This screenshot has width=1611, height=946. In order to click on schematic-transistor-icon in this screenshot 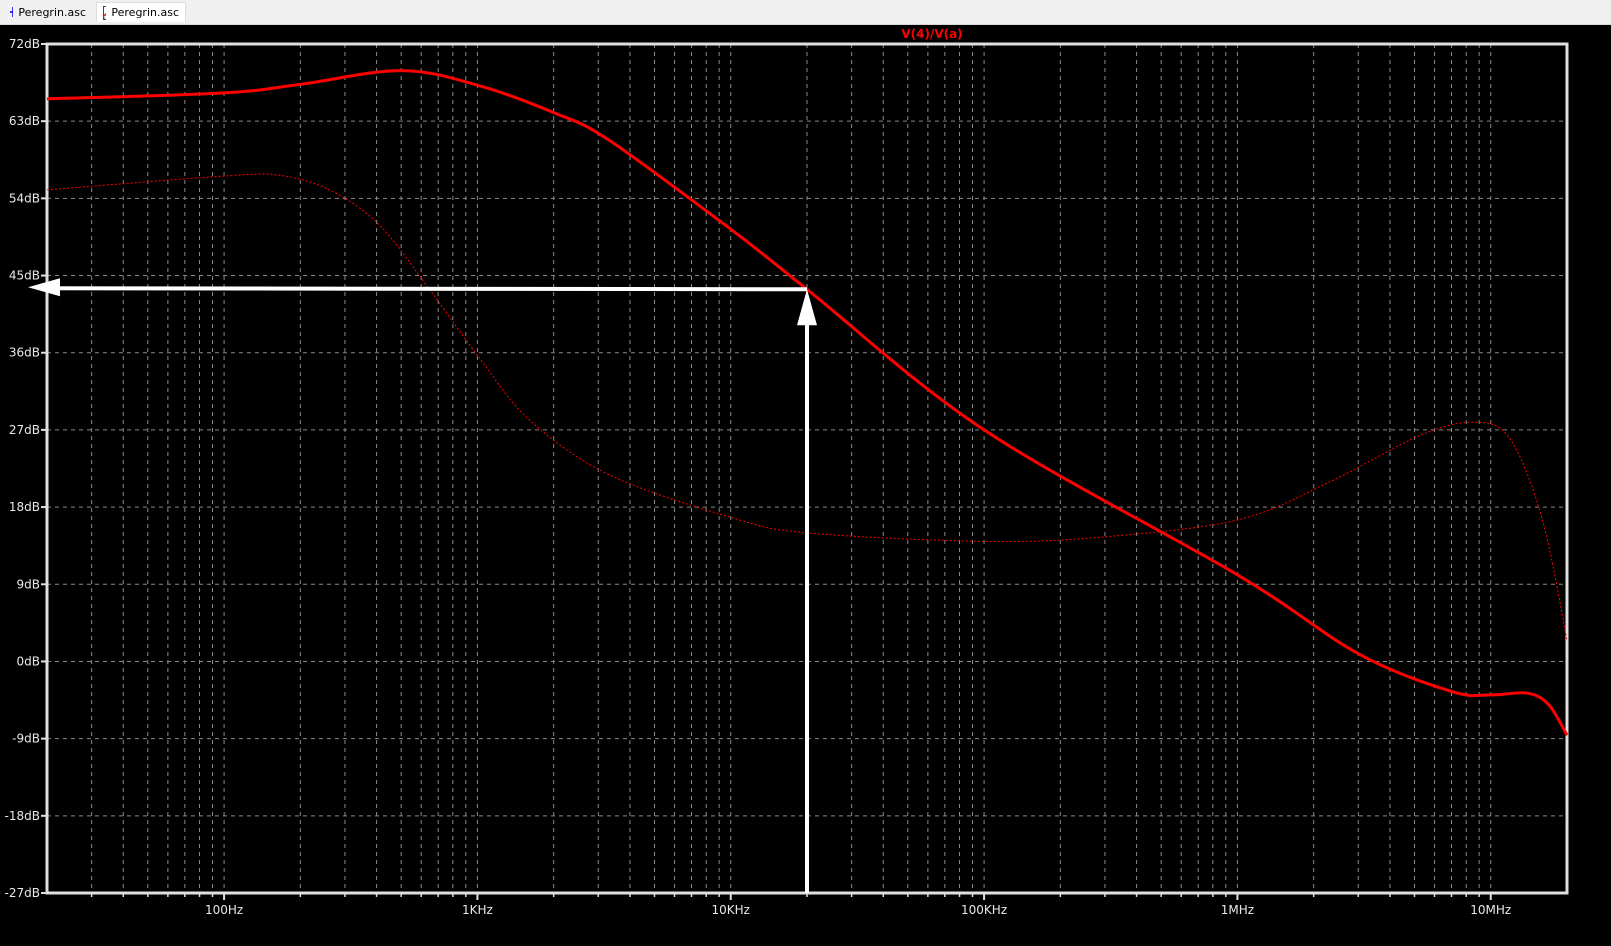, I will do `click(12, 12)`.